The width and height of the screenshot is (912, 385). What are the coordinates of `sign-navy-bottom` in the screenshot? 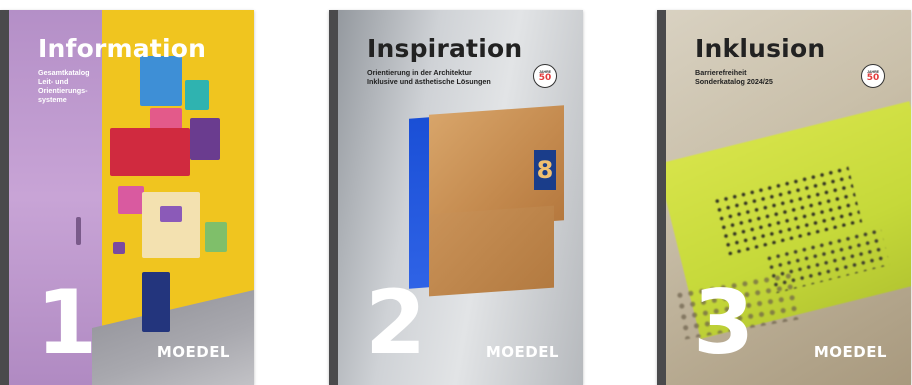 It's located at (156, 302).